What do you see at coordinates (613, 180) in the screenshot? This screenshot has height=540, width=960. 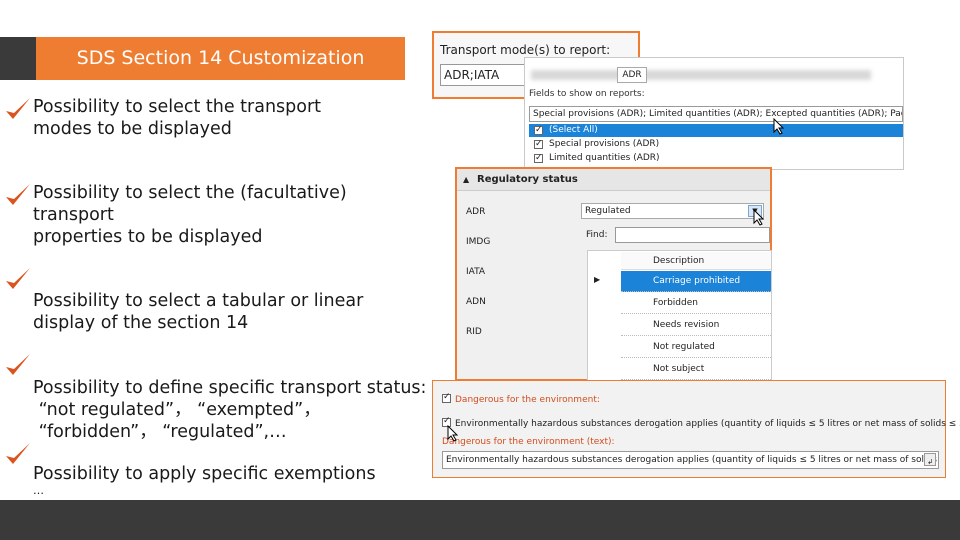 I see `regulatory-status-header: ▲ Regulatory status` at bounding box center [613, 180].